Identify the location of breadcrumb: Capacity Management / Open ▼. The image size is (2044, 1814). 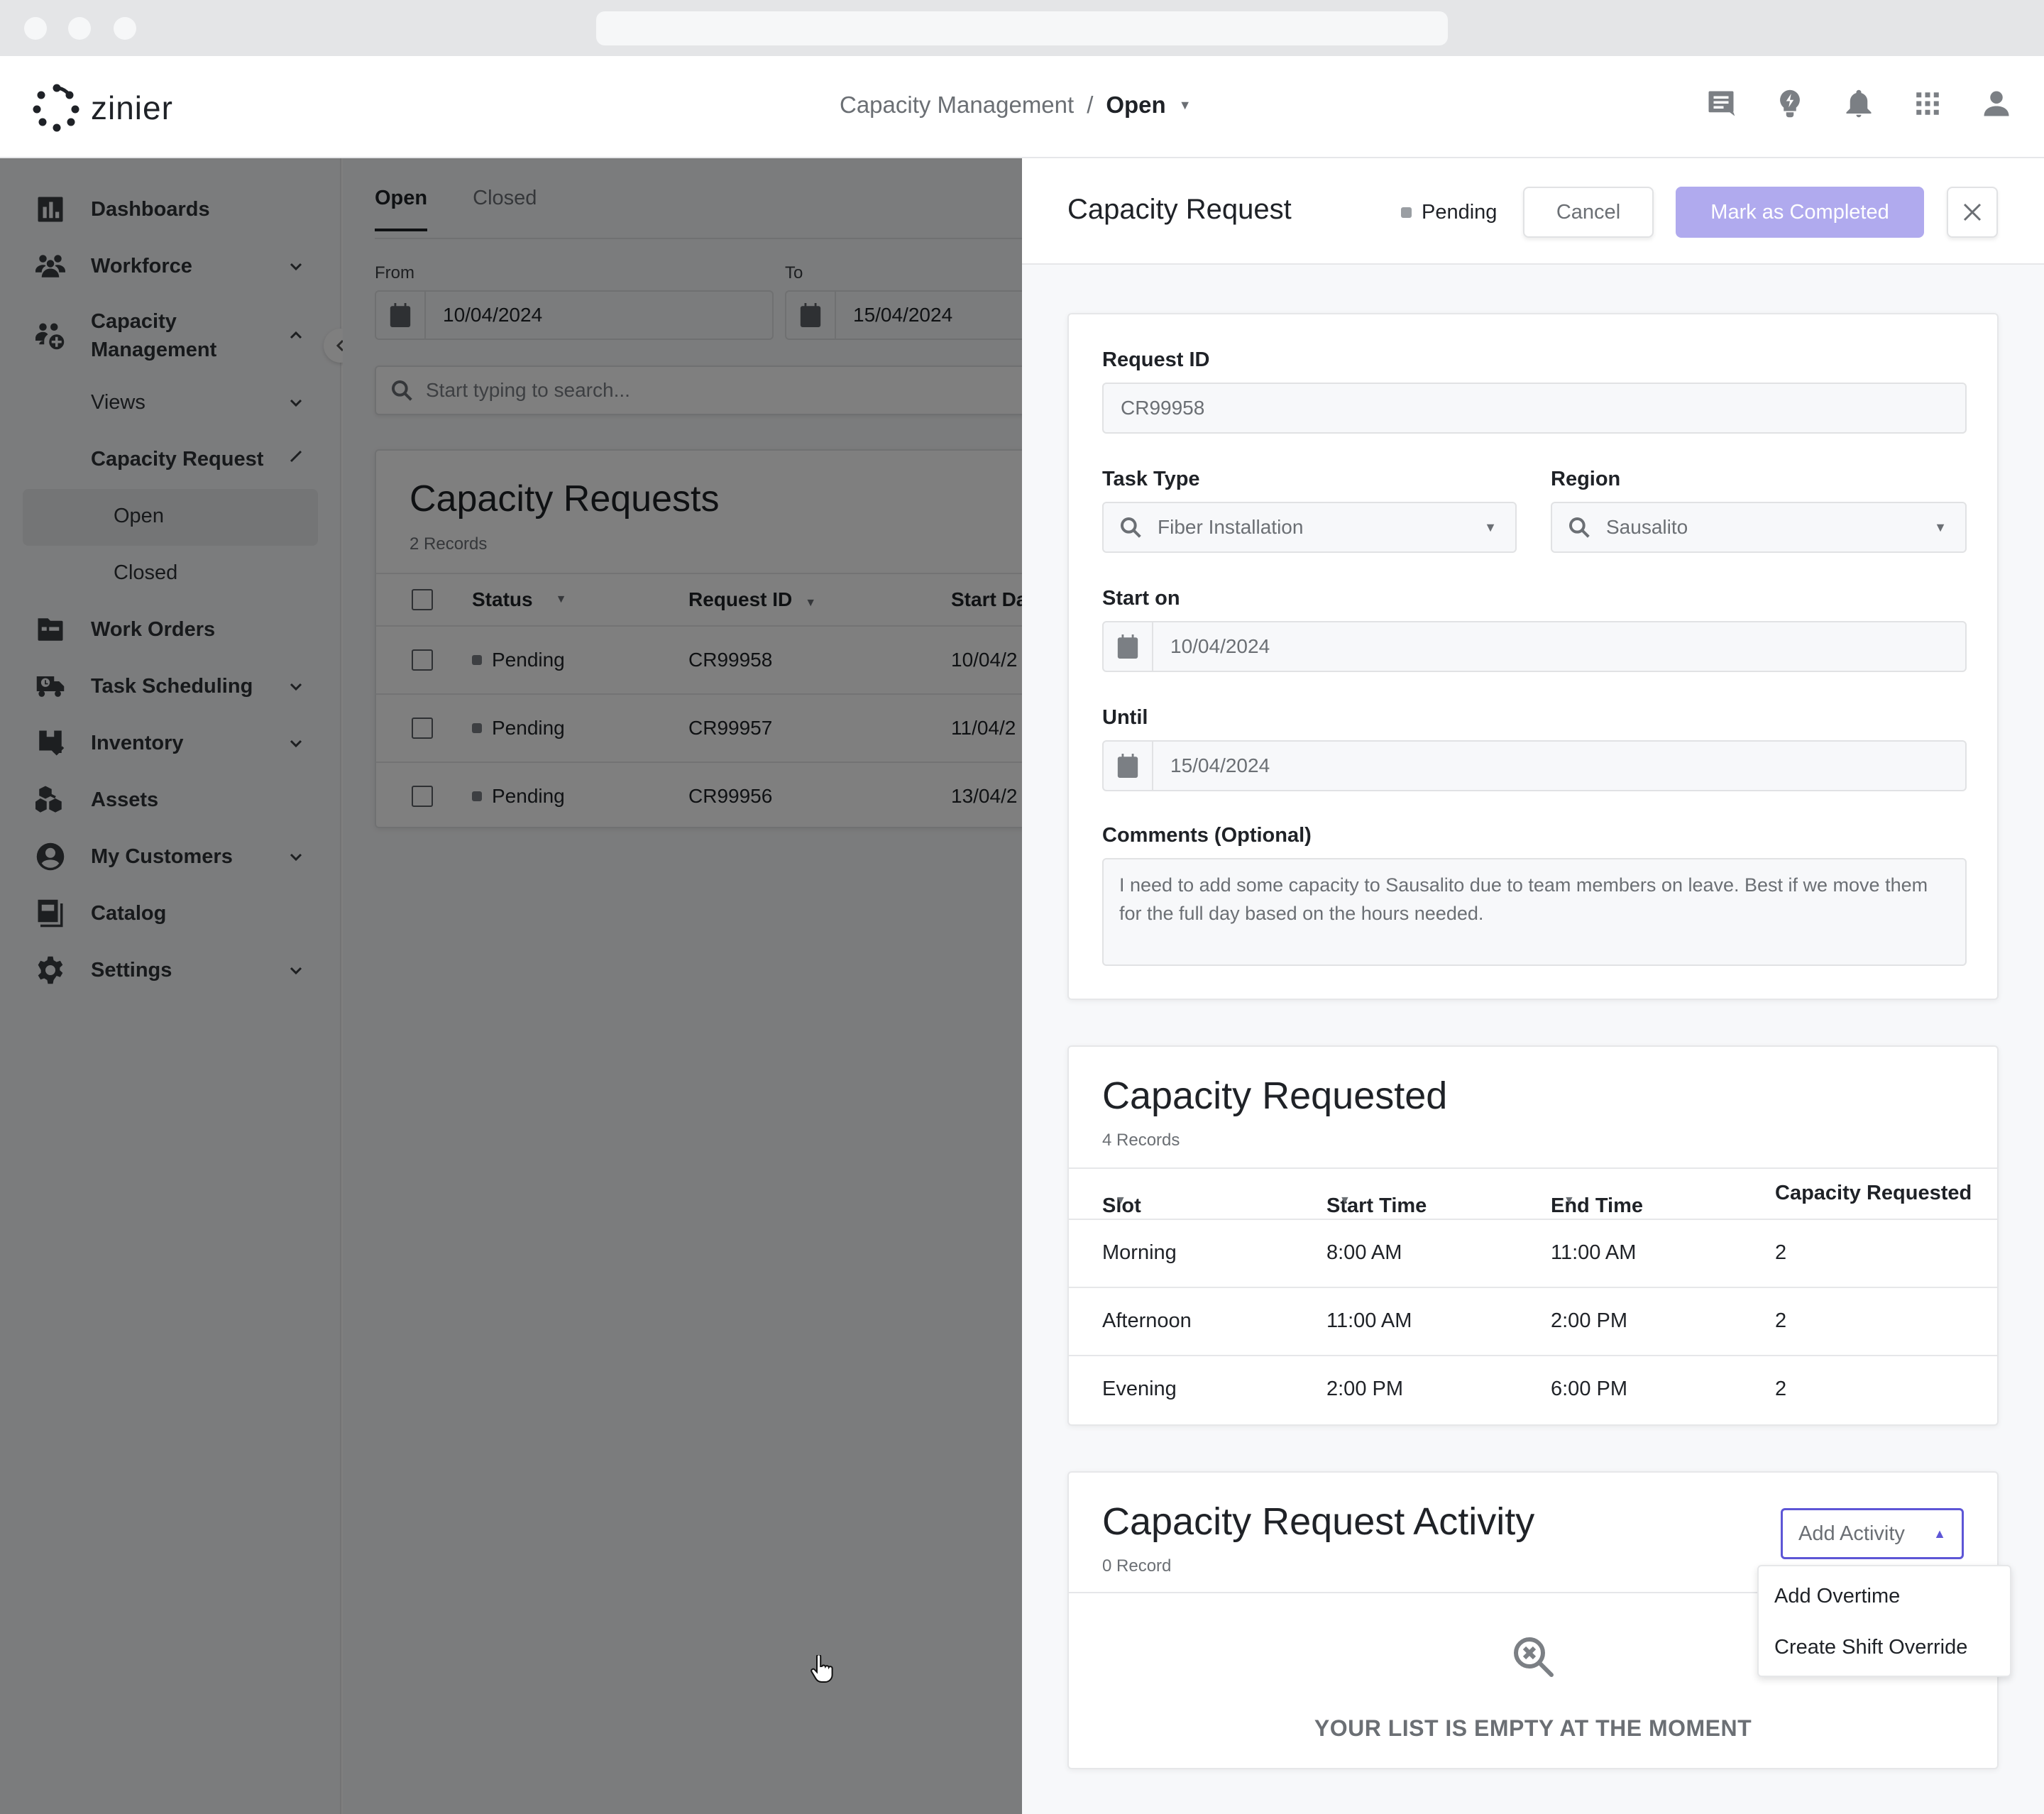
(1016, 106).